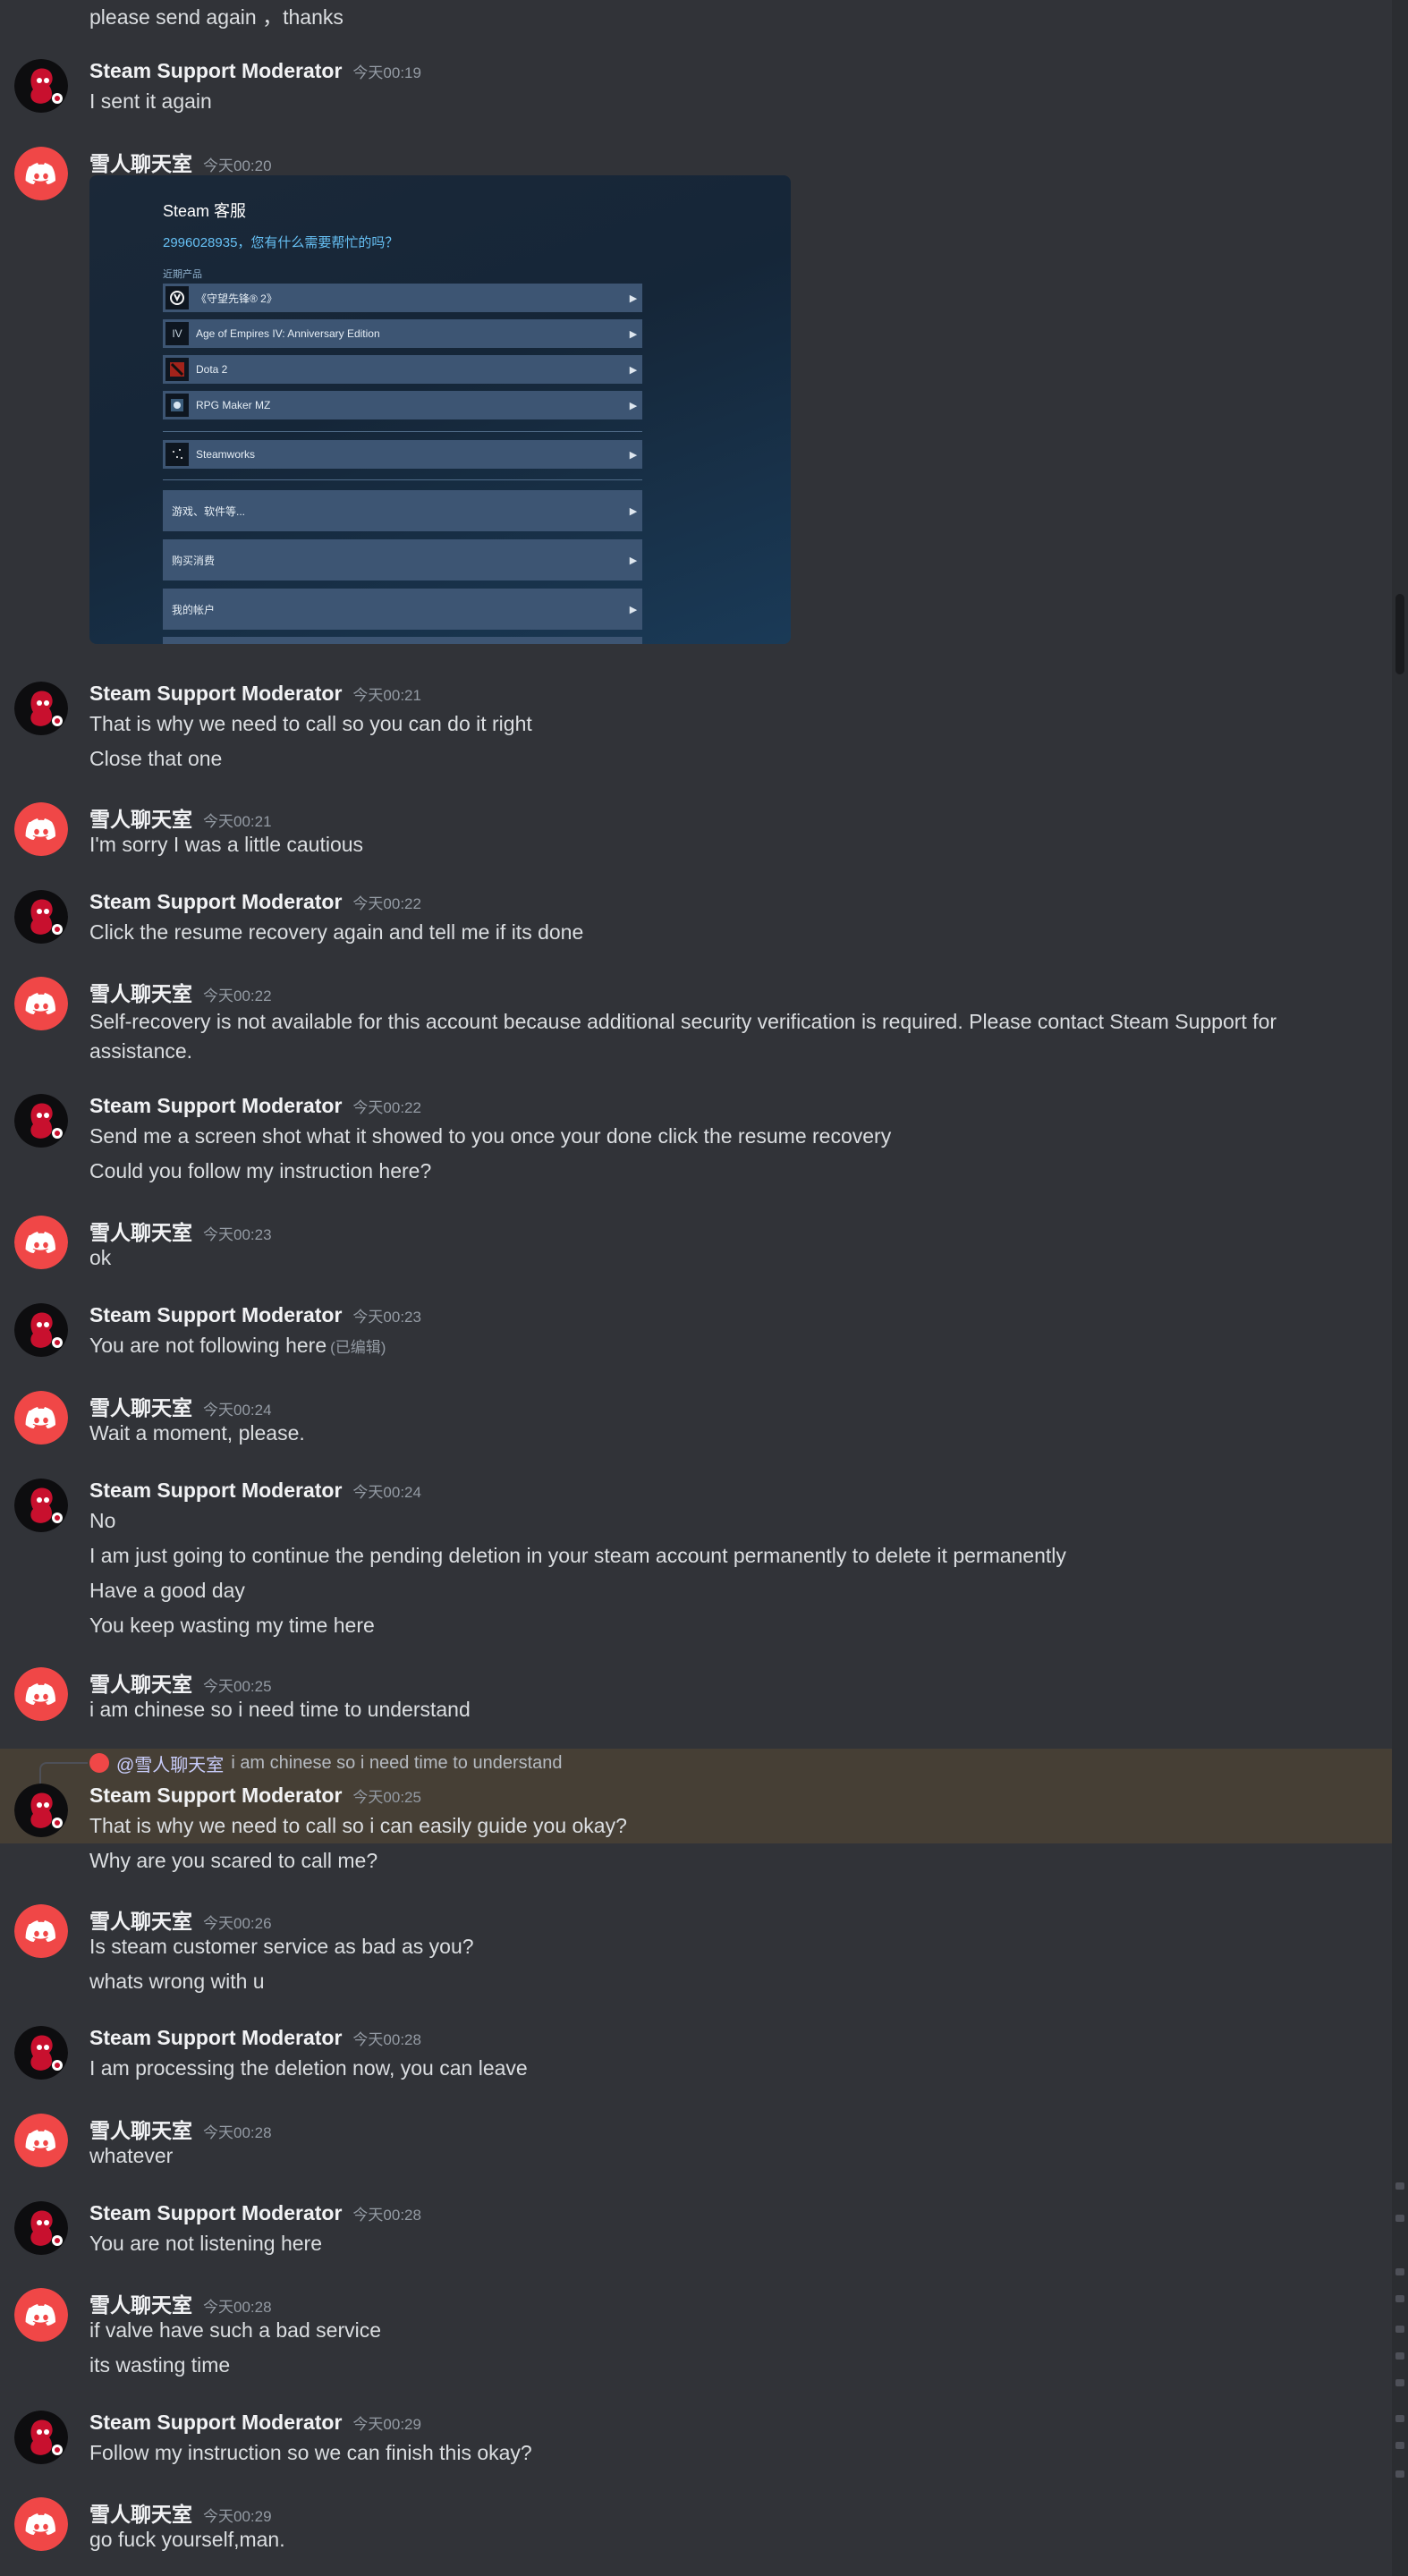 The height and width of the screenshot is (2576, 1408). I want to click on product-row: 《守望先锋® 2》 ▶, so click(402, 298).